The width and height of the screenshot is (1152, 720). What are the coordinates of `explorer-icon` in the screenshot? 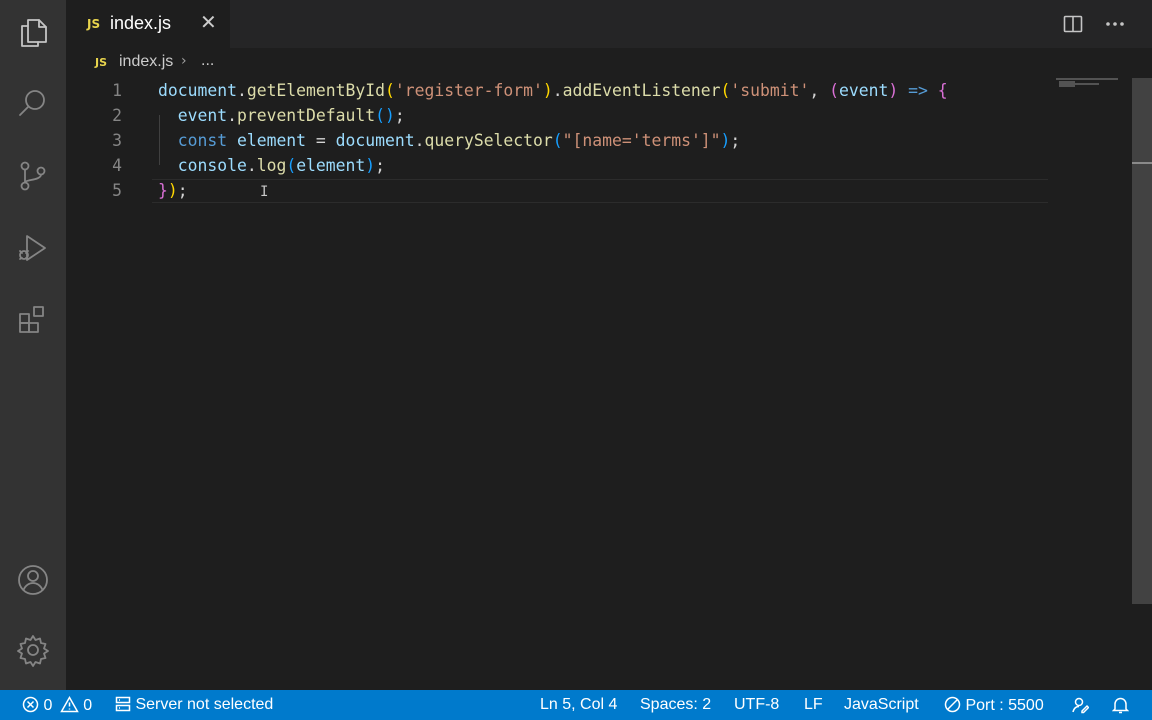 It's located at (33, 33).